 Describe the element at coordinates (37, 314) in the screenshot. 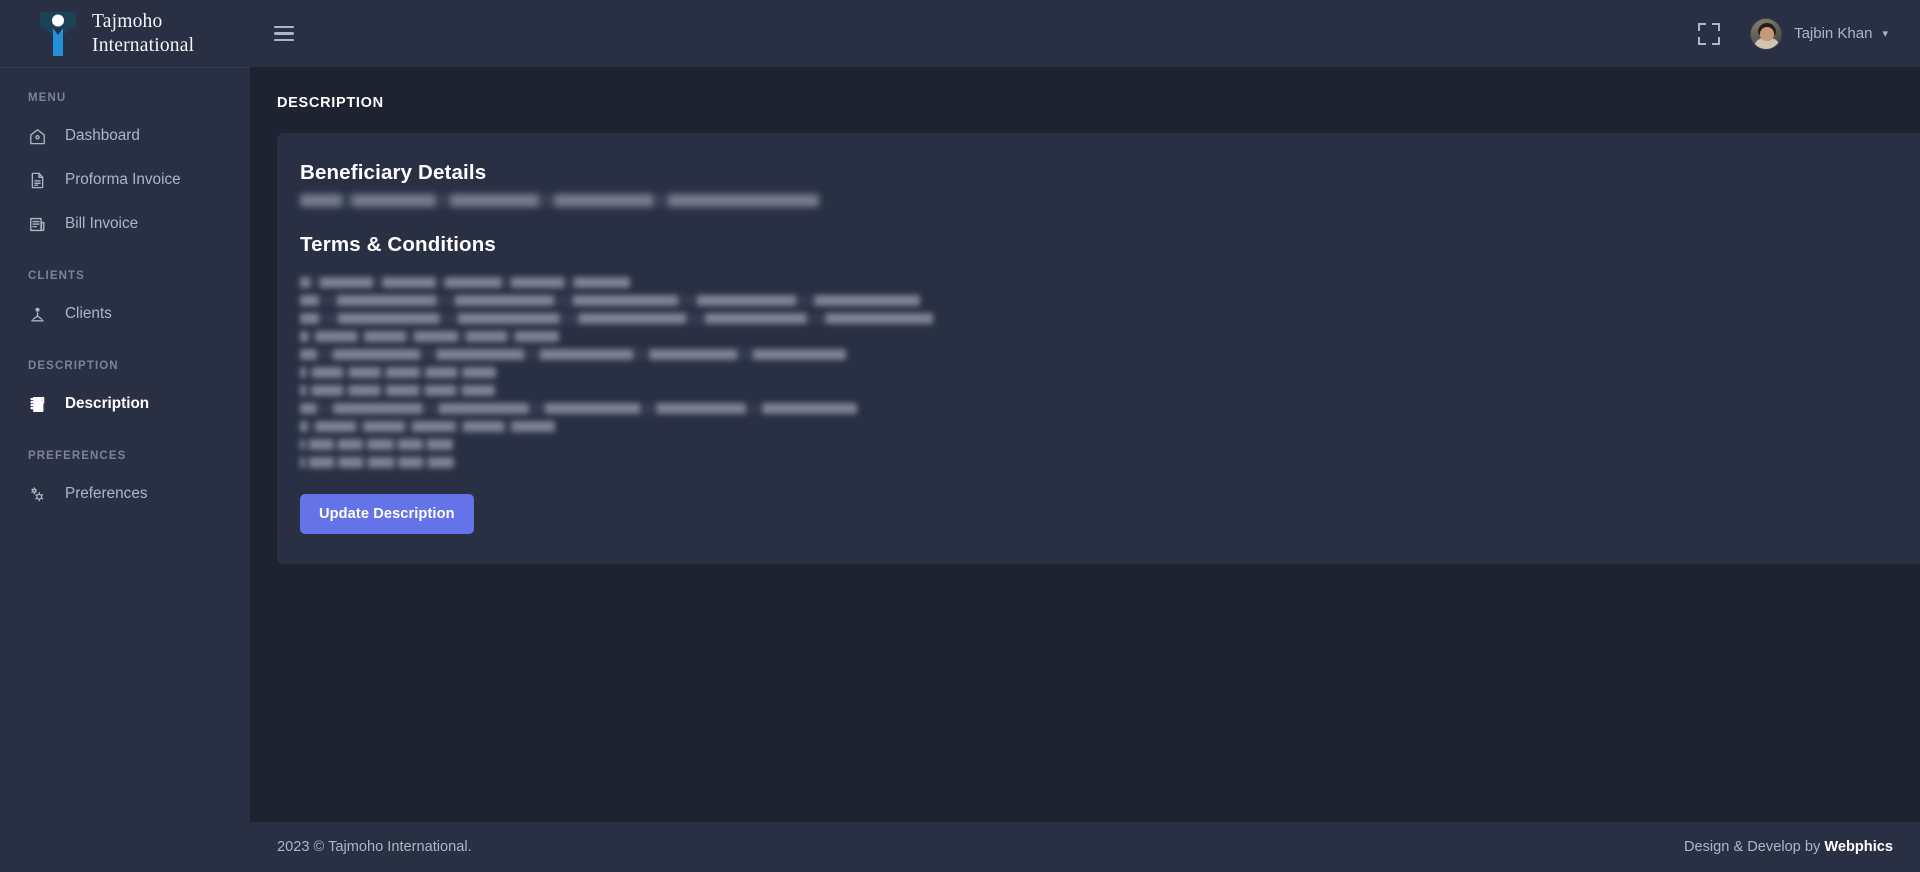

I see `users-icon` at that location.